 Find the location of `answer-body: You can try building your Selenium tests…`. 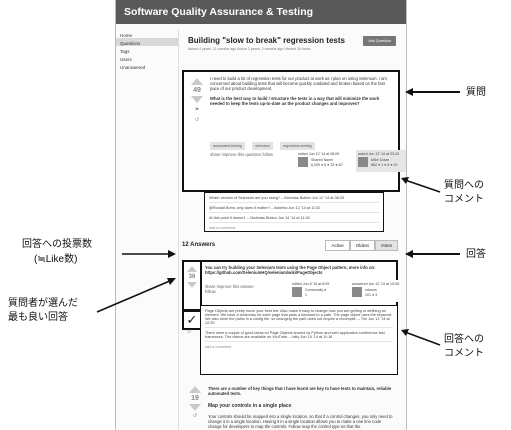

answer-body: You can try building your Selenium tests… is located at coordinates (290, 270).